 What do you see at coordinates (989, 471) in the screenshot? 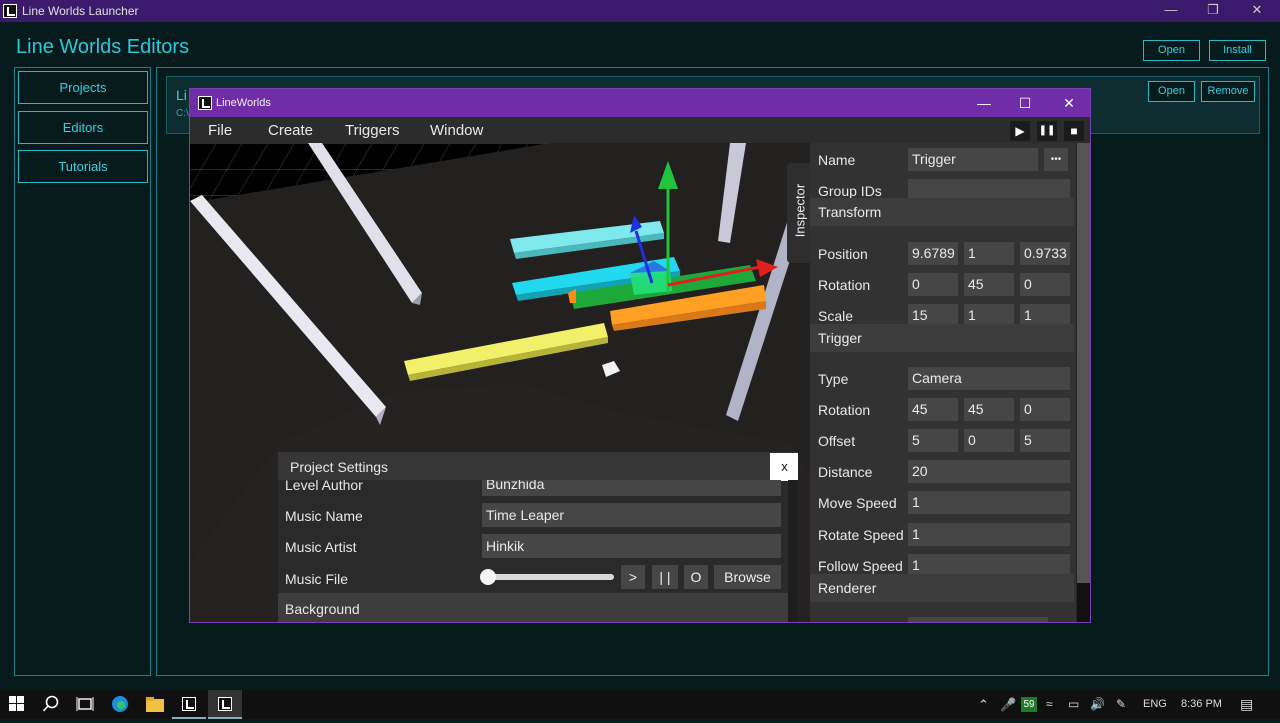
I see `distance-field: 20` at bounding box center [989, 471].